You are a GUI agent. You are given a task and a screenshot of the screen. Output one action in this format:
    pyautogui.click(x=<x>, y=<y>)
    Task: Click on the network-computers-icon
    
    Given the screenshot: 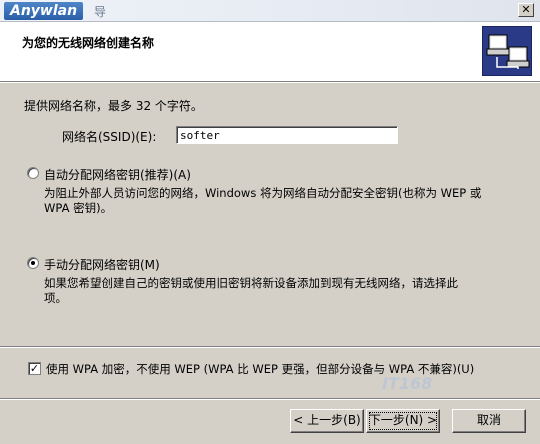 What is the action you would take?
    pyautogui.click(x=507, y=51)
    